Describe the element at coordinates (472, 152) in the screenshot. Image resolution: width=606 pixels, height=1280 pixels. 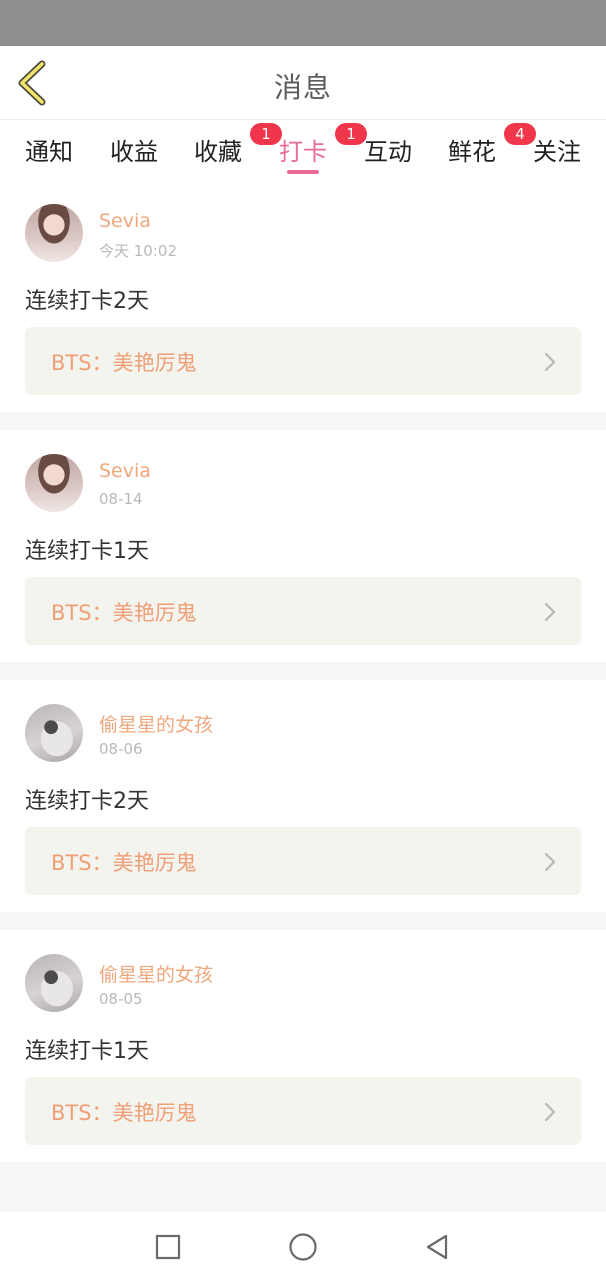
I see `tab-label: 鲜花` at that location.